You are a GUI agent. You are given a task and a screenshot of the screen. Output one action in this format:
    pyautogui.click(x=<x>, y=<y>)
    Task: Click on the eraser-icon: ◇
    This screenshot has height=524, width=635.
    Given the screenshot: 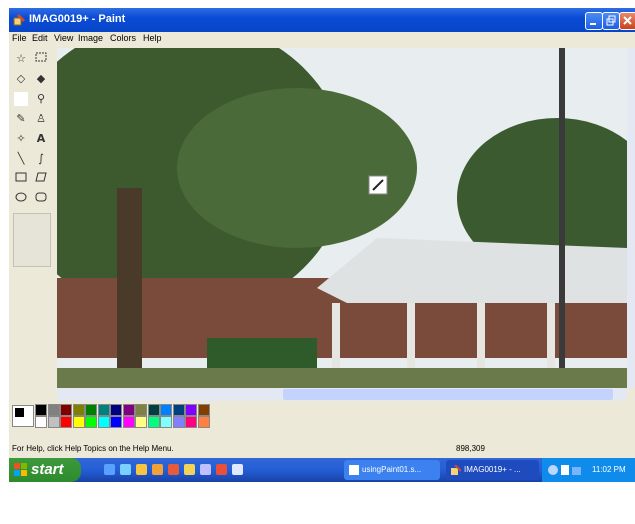 What is the action you would take?
    pyautogui.click(x=21, y=79)
    